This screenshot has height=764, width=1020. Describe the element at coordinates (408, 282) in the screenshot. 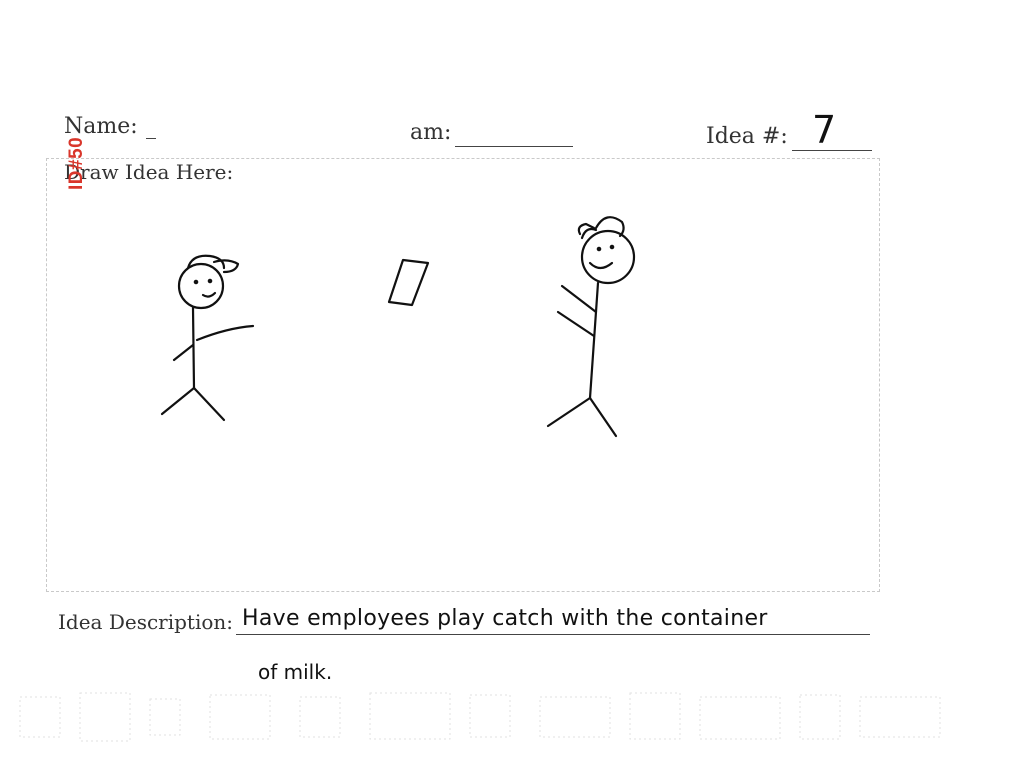

I see `milk-carton` at that location.